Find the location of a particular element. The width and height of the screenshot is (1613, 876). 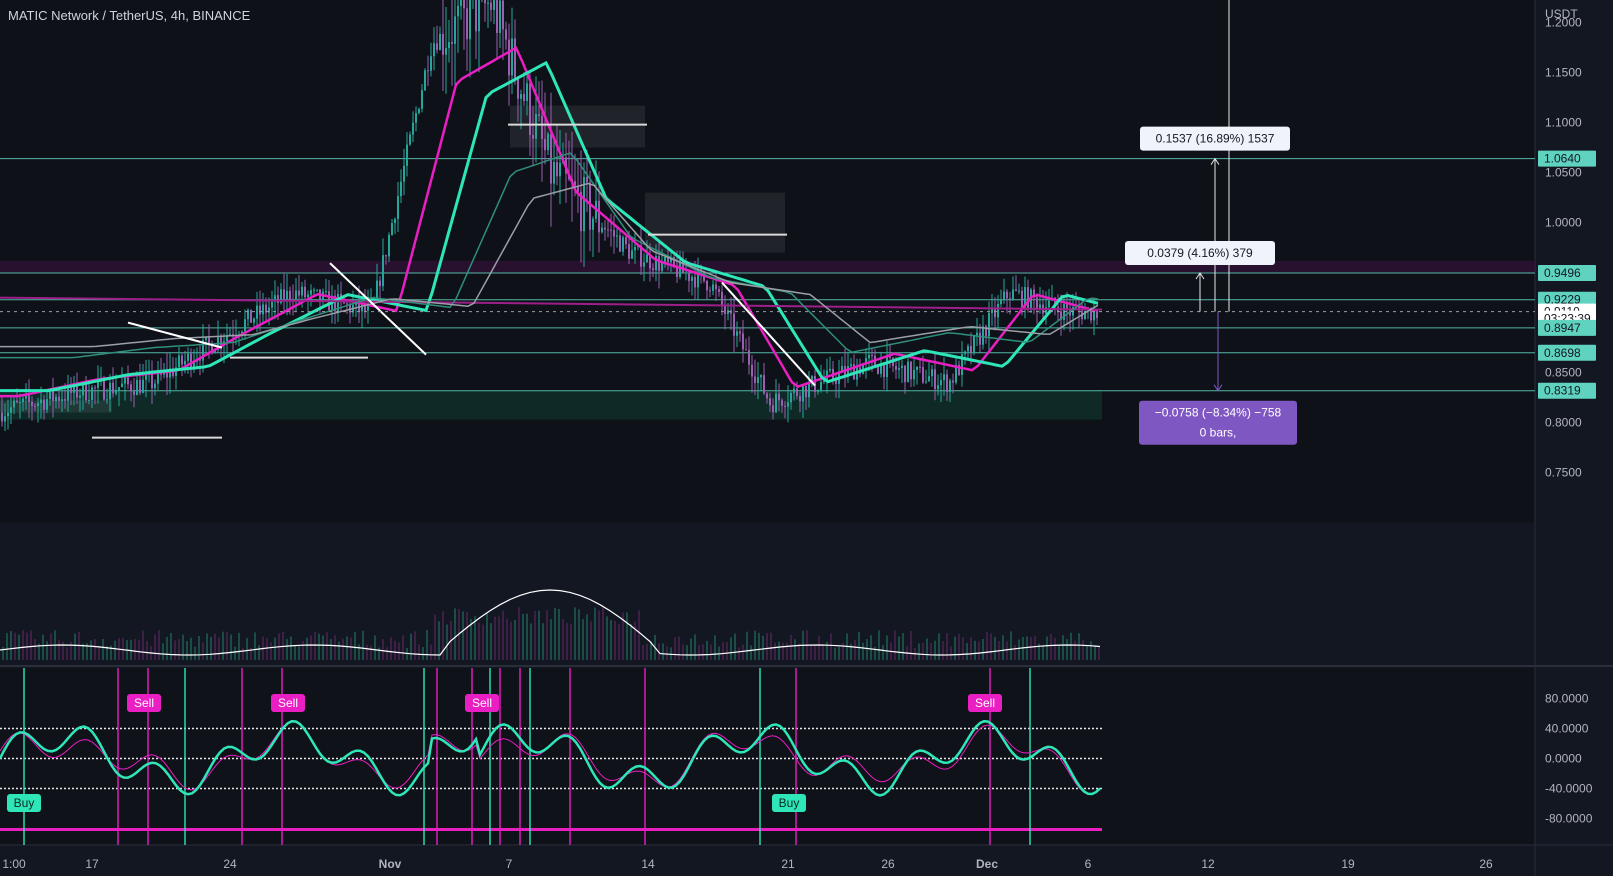

signal-label: Buy is located at coordinates (789, 803).